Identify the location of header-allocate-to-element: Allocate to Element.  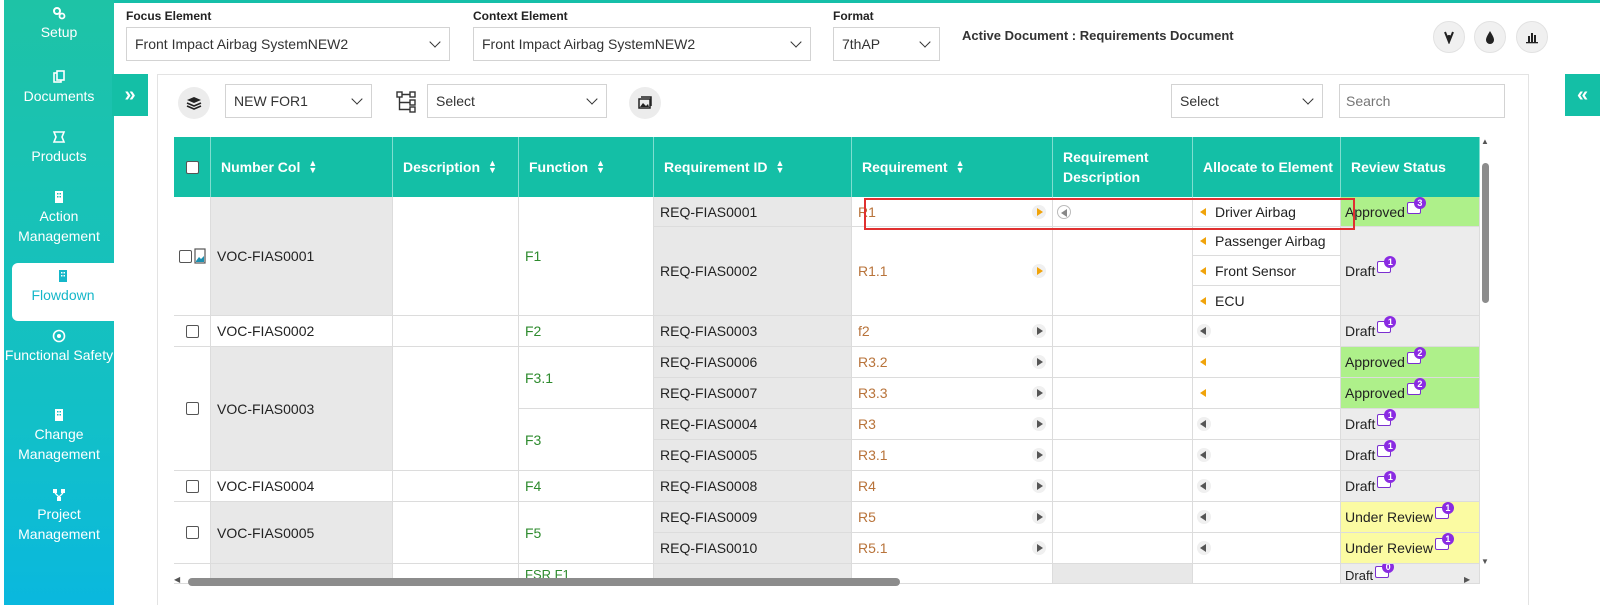
(1267, 167).